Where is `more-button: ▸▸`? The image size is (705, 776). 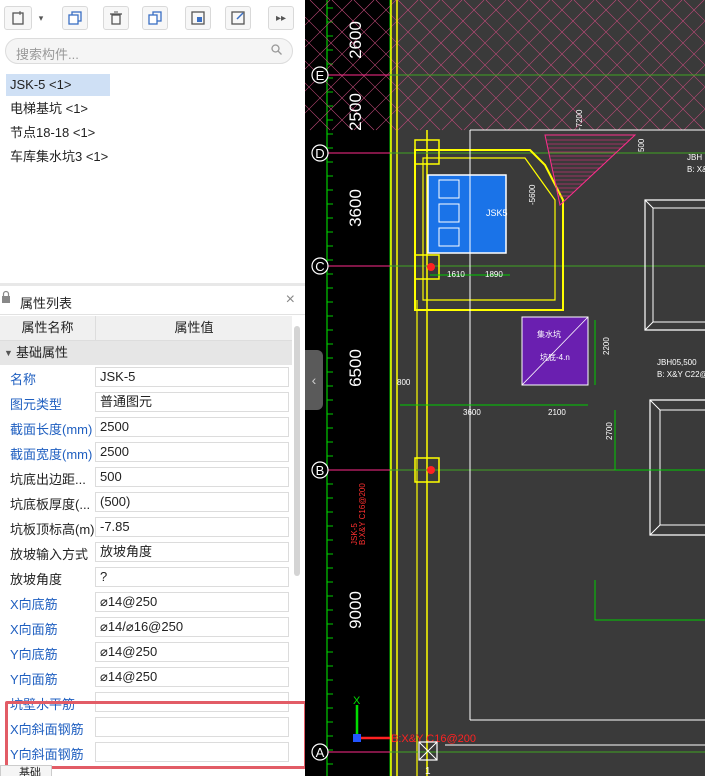 more-button: ▸▸ is located at coordinates (281, 18).